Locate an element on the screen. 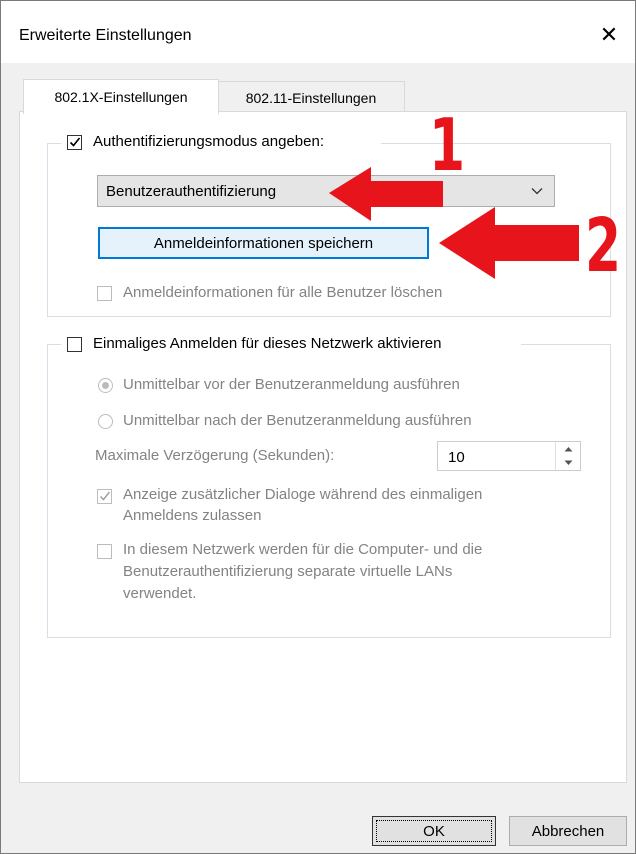  tab-802-1x: 802.1X-Einstellungen is located at coordinates (121, 96).